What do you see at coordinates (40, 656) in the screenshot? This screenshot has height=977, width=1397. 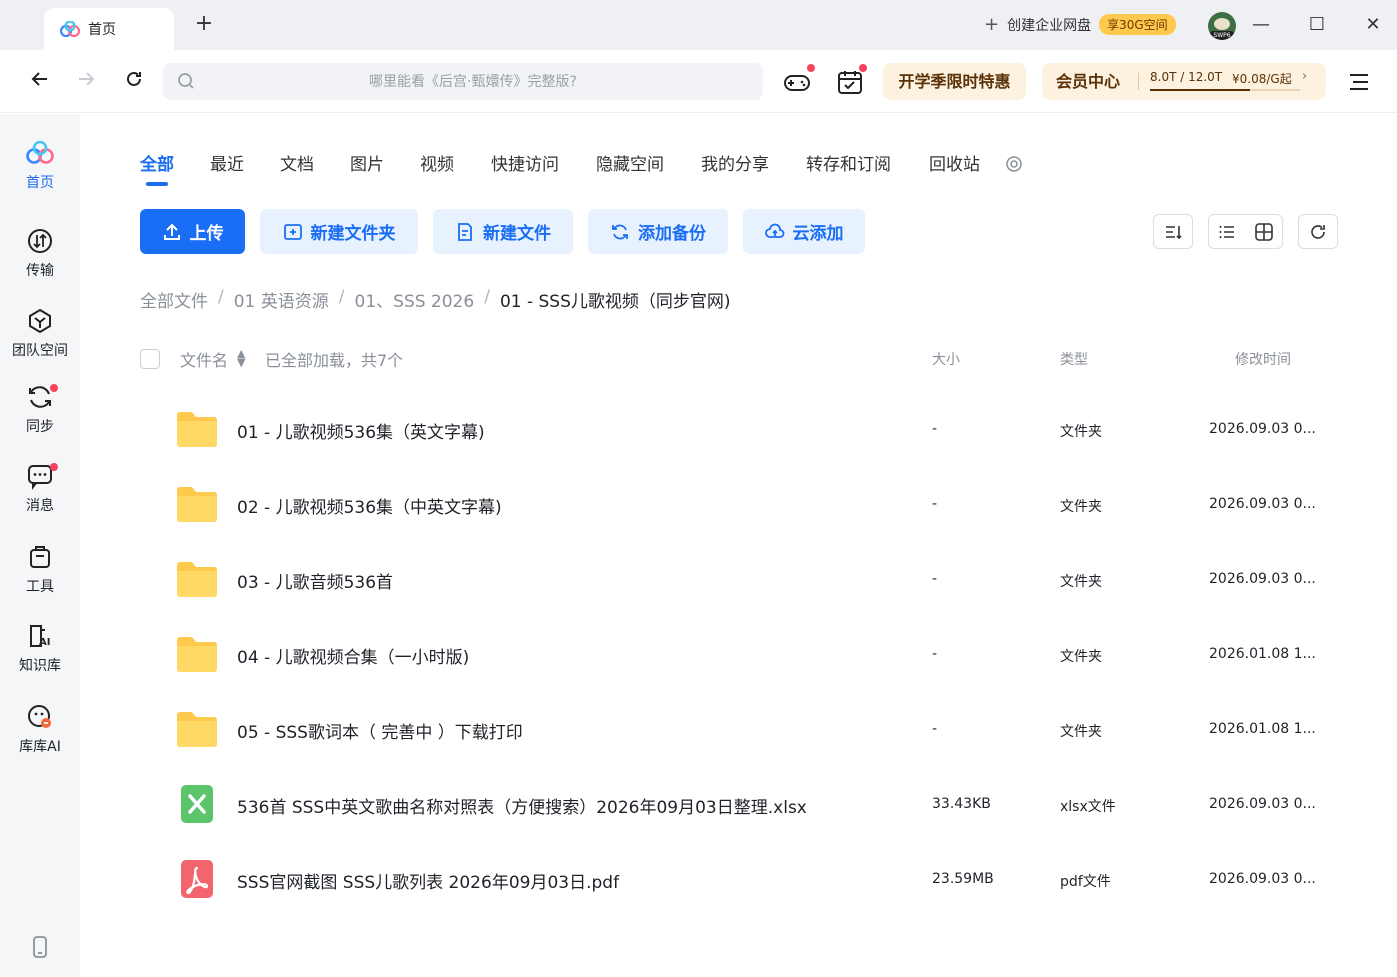 I see `sidebar-item-knowledge: AI 知识库` at bounding box center [40, 656].